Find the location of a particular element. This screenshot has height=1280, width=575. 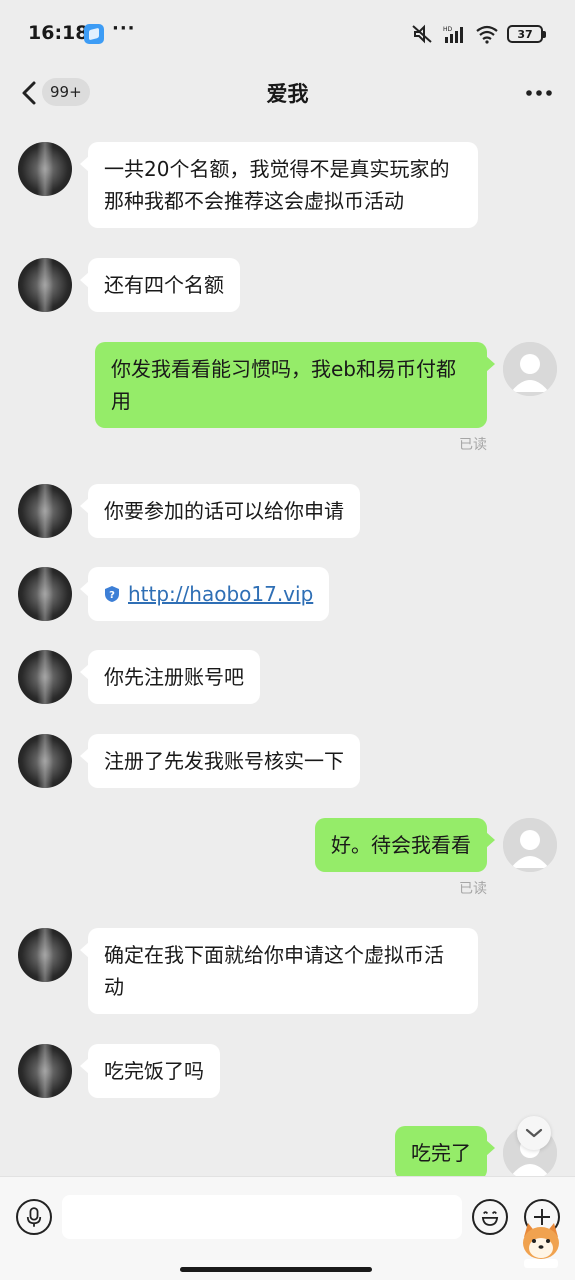

message-input-bar is located at coordinates (287, 1228).